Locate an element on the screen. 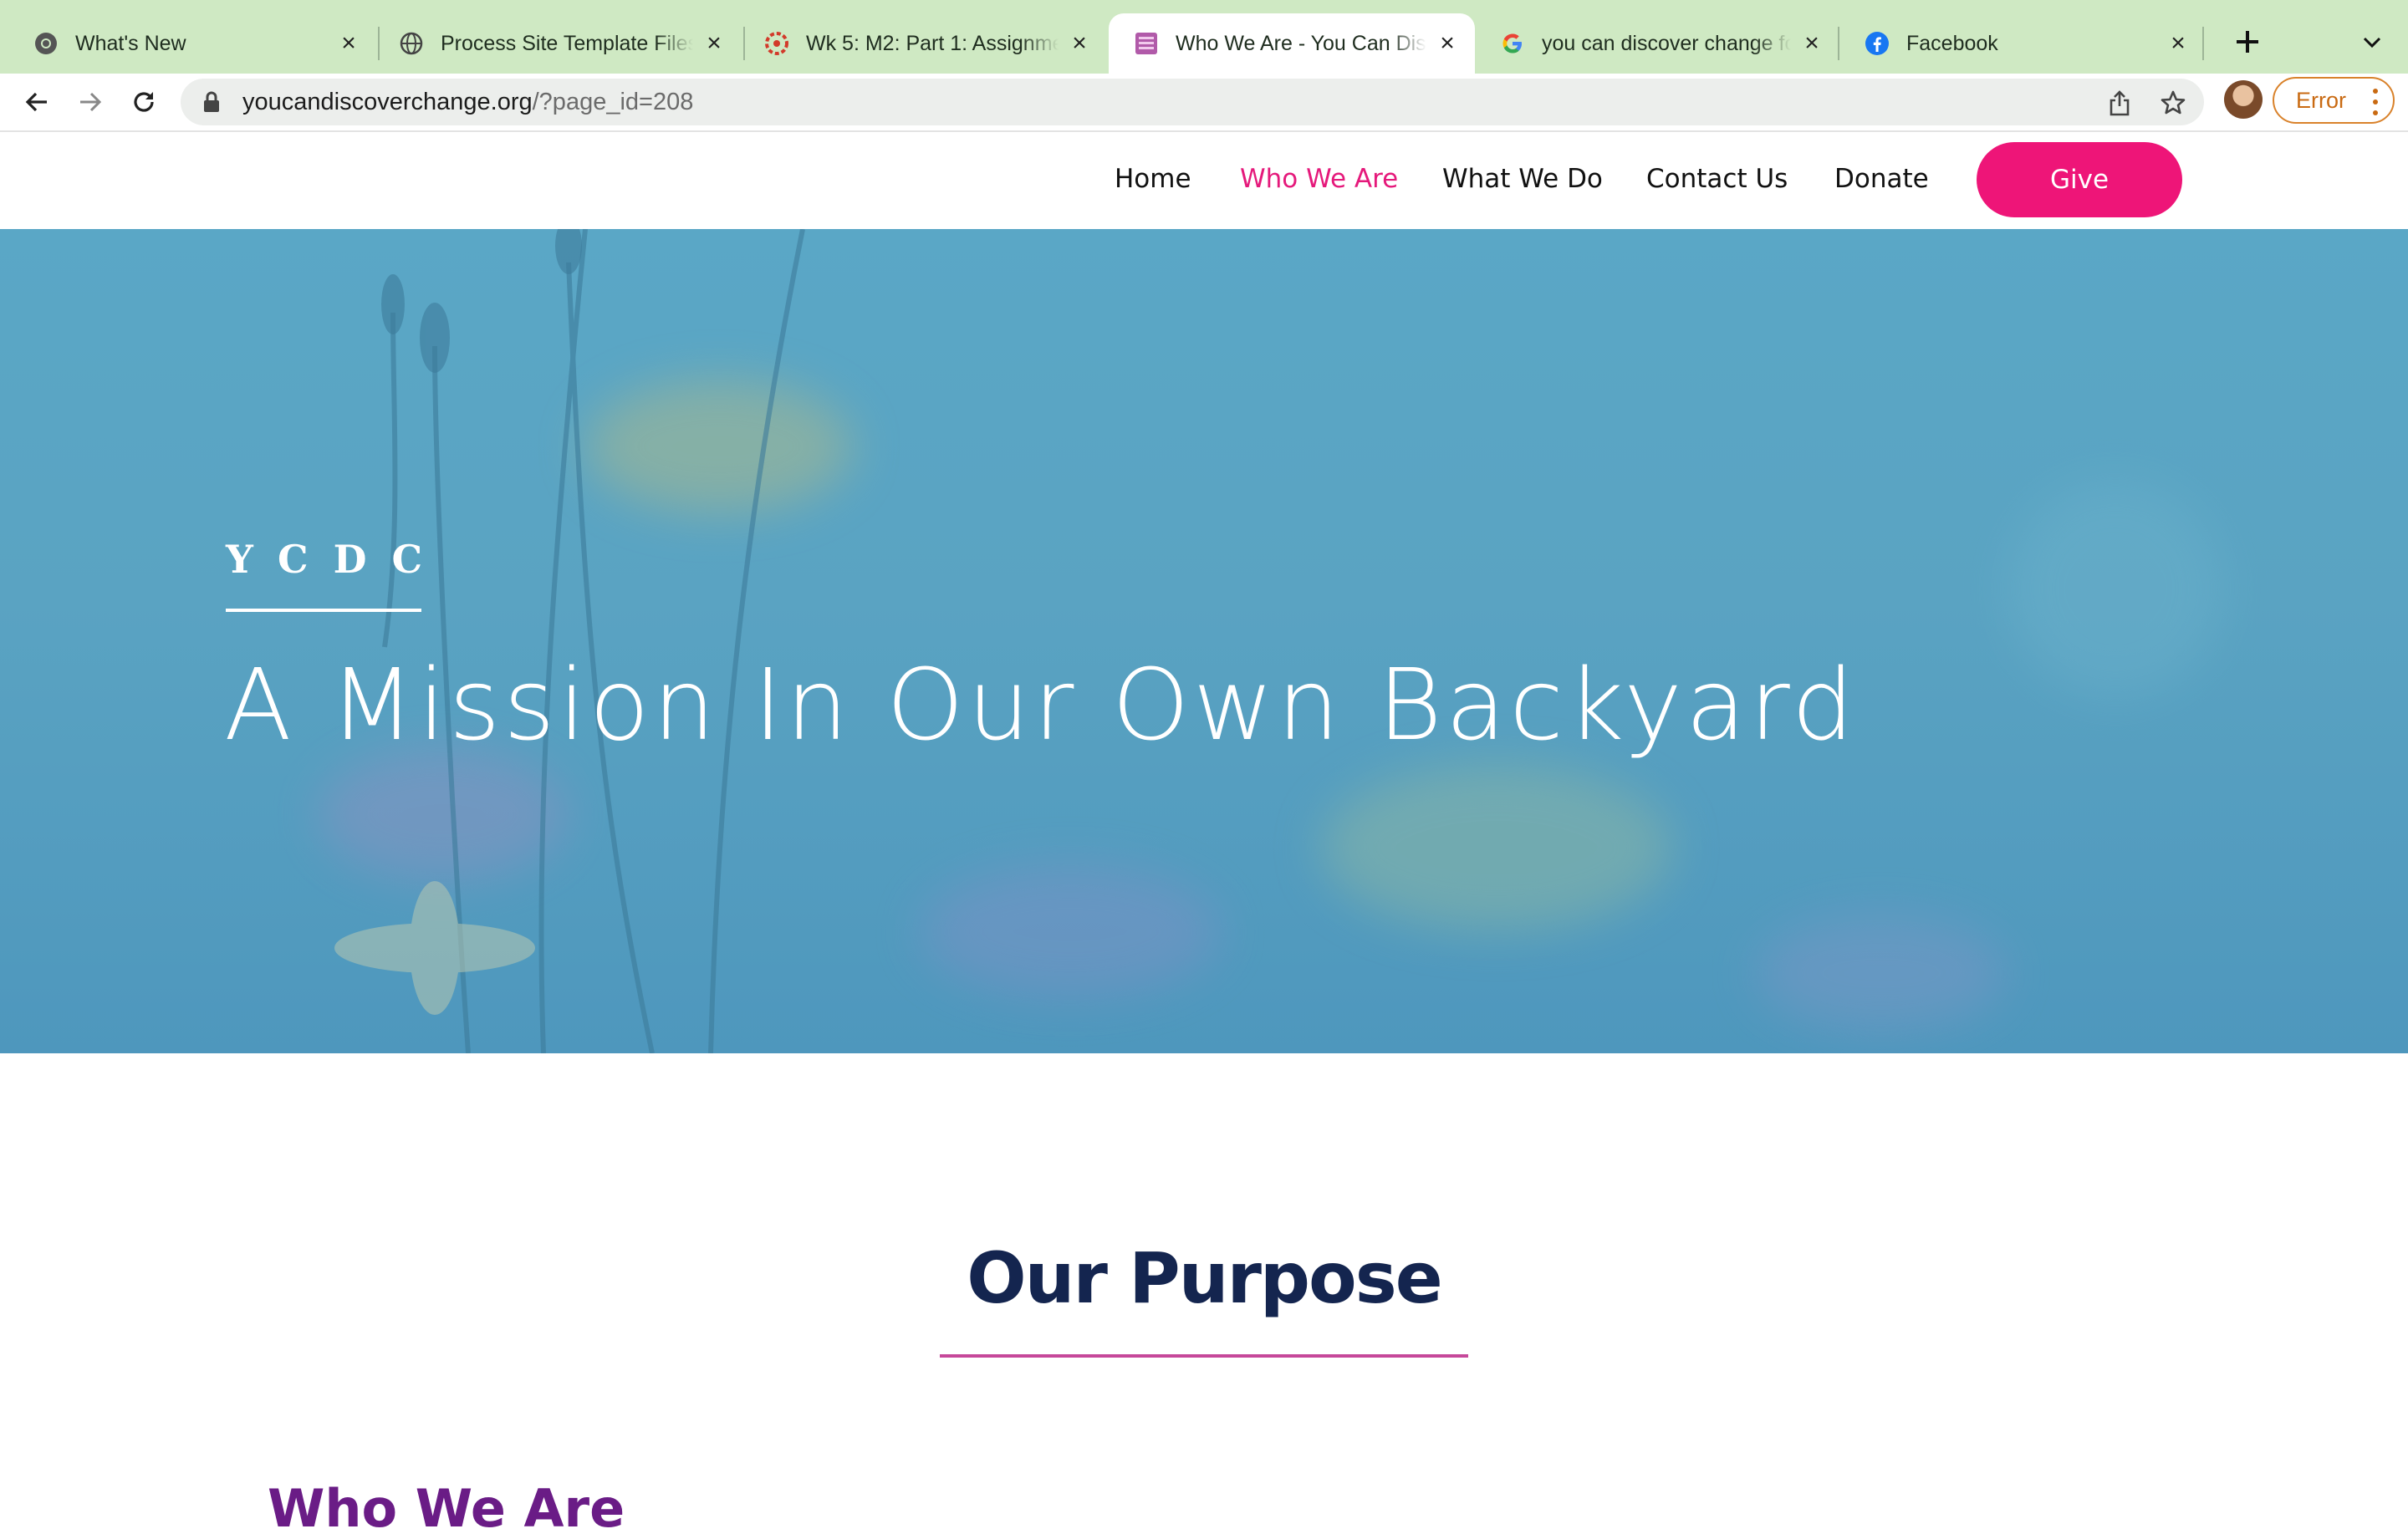 Image resolution: width=2408 pixels, height=1539 pixels. forward-button is located at coordinates (90, 102).